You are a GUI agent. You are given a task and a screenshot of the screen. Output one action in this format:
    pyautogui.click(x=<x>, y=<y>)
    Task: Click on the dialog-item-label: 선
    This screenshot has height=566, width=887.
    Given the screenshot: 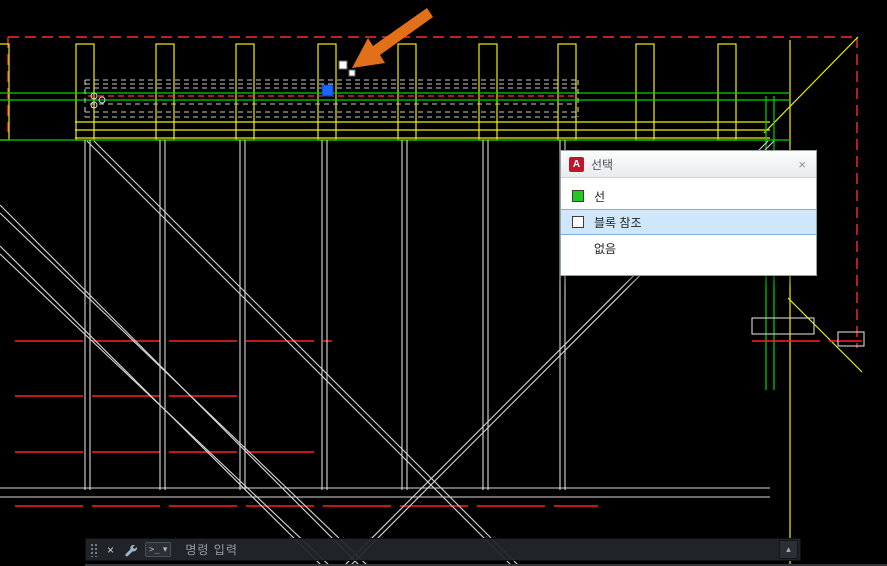 What is the action you would take?
    pyautogui.click(x=600, y=196)
    